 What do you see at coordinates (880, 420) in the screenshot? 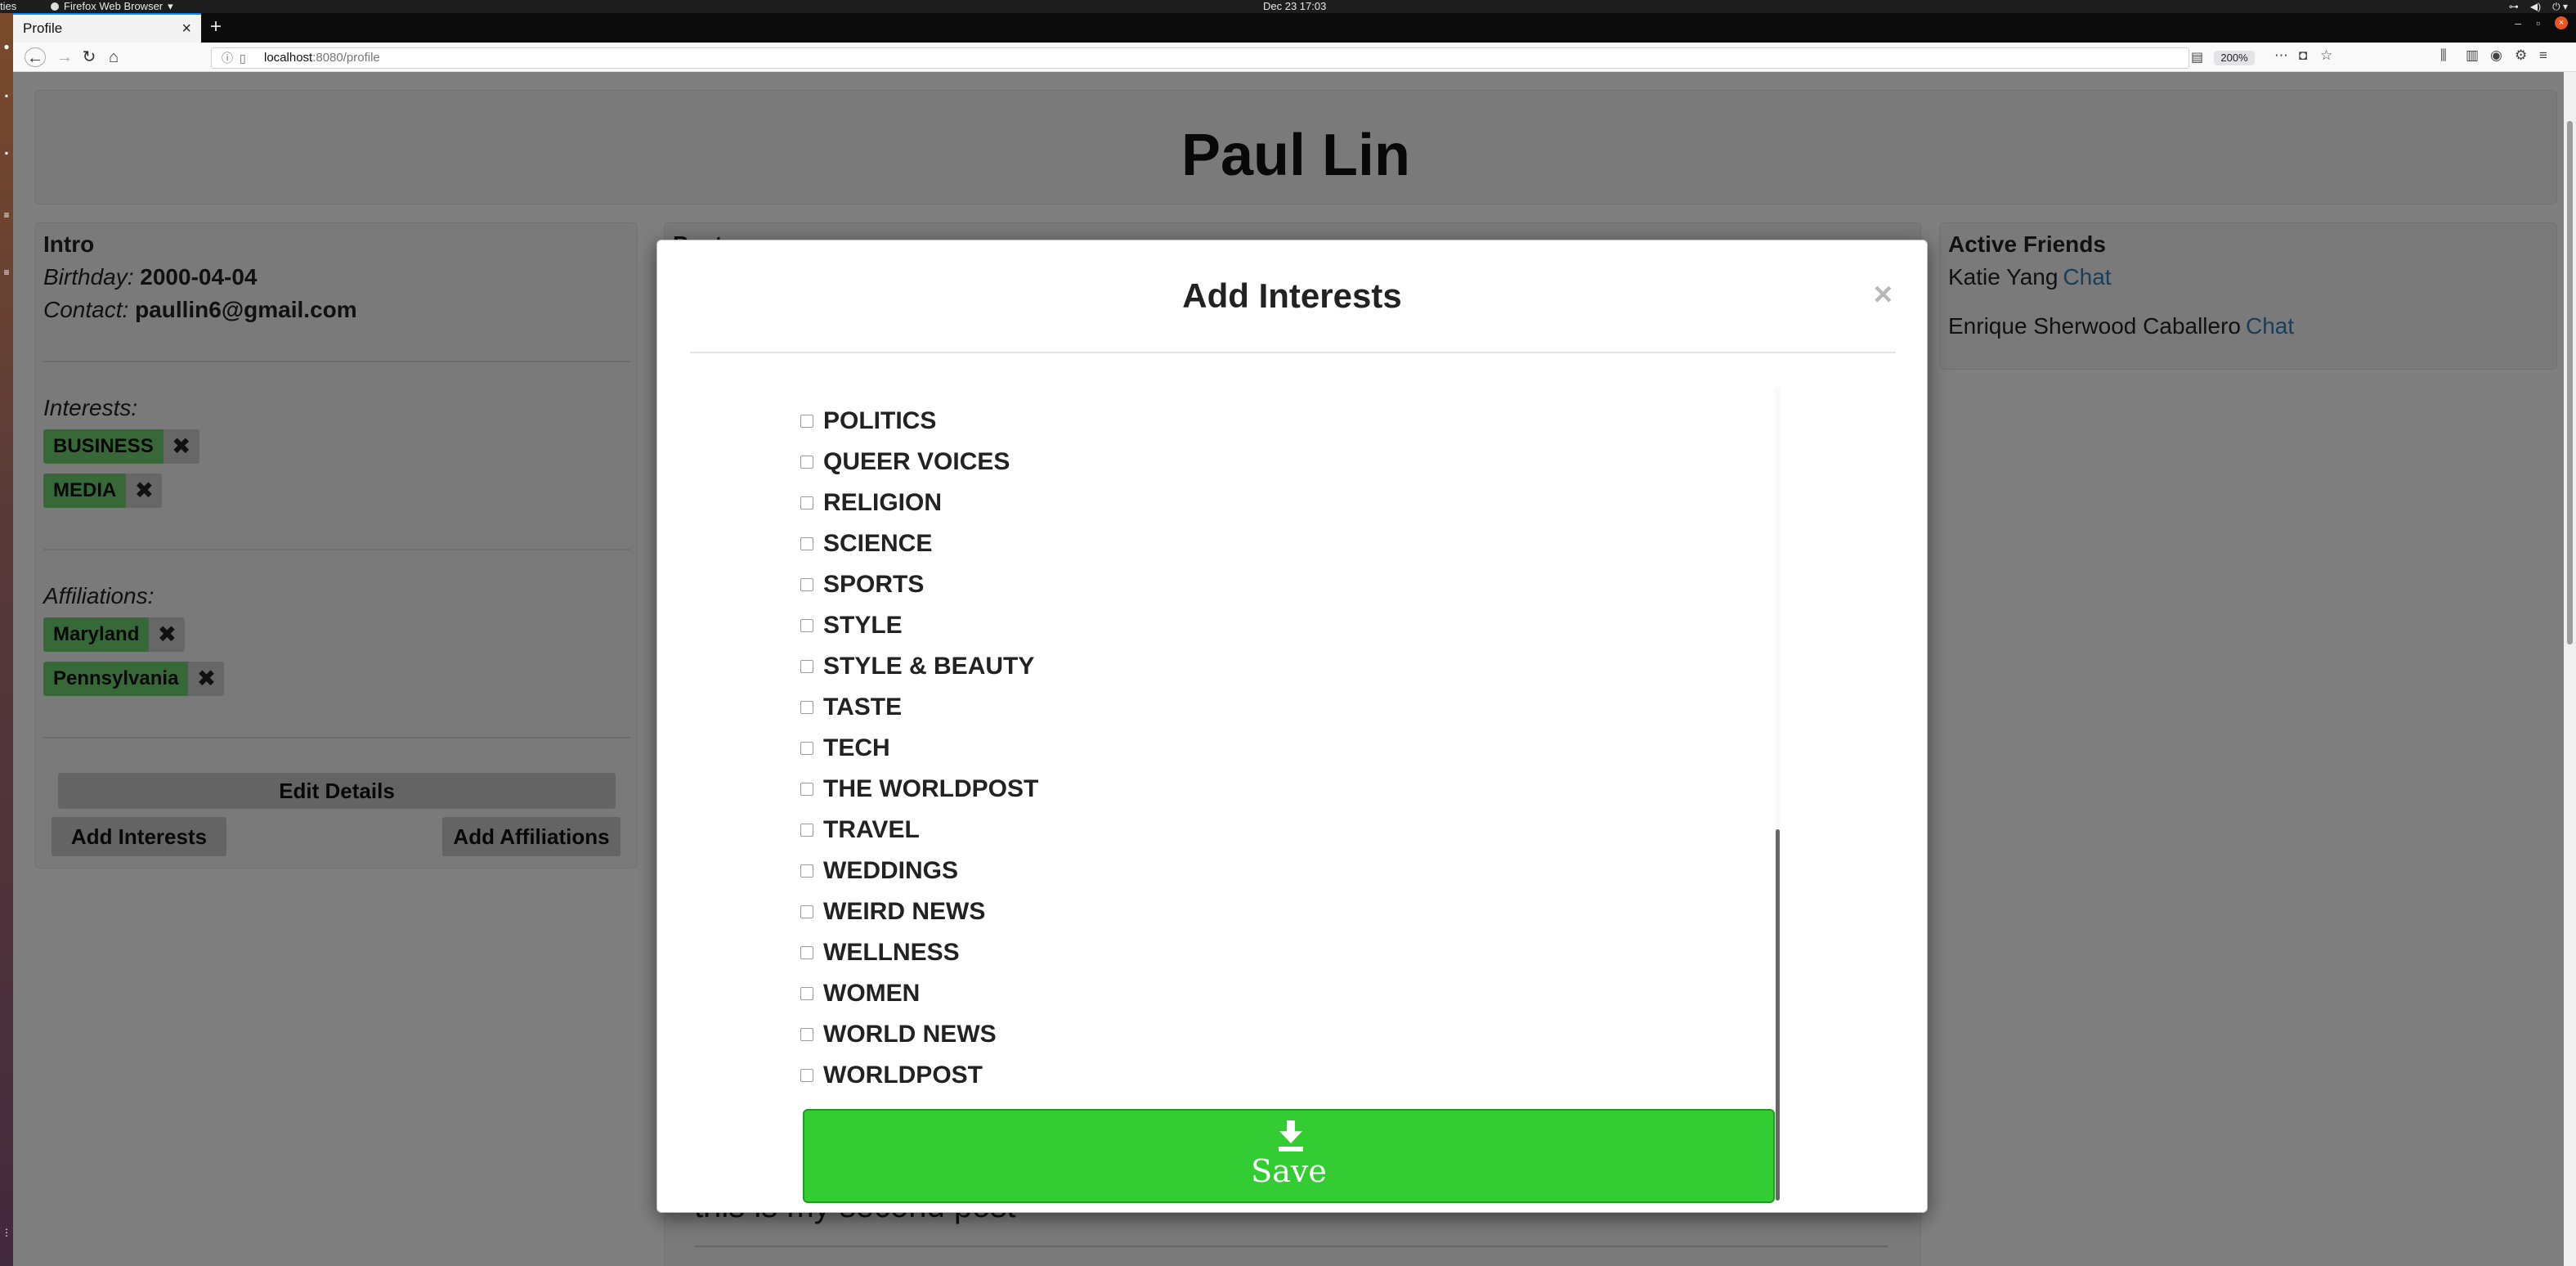
I see `interest-option-label: POLITICS` at bounding box center [880, 420].